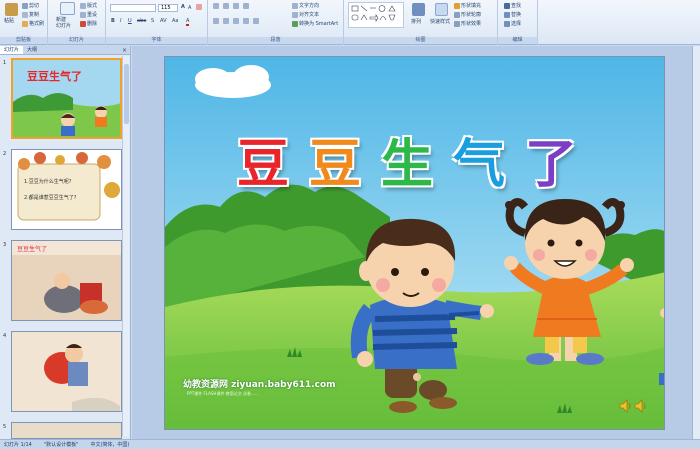 Image resolution: width=700 pixels, height=449 pixels. I want to click on bullets-button, so click(231, 6).